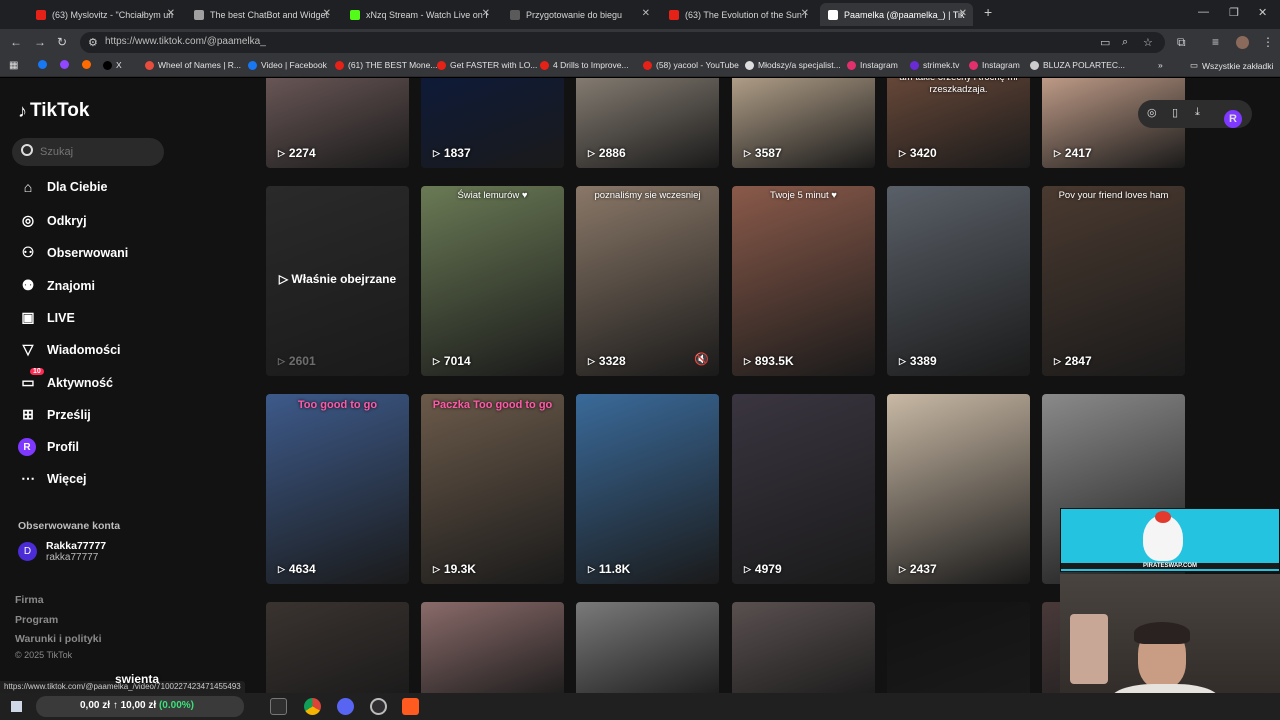 This screenshot has width=1280, height=720. I want to click on video-tile: ▷ 2886, so click(647, 123).